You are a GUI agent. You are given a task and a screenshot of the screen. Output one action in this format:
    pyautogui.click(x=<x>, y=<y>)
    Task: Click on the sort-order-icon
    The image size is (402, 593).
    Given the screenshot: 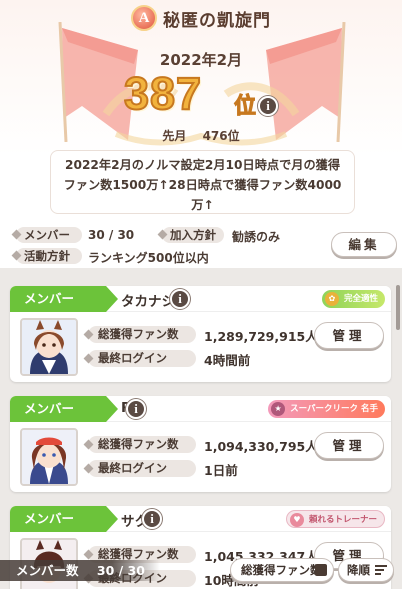 What is the action you would take?
    pyautogui.click(x=381, y=570)
    